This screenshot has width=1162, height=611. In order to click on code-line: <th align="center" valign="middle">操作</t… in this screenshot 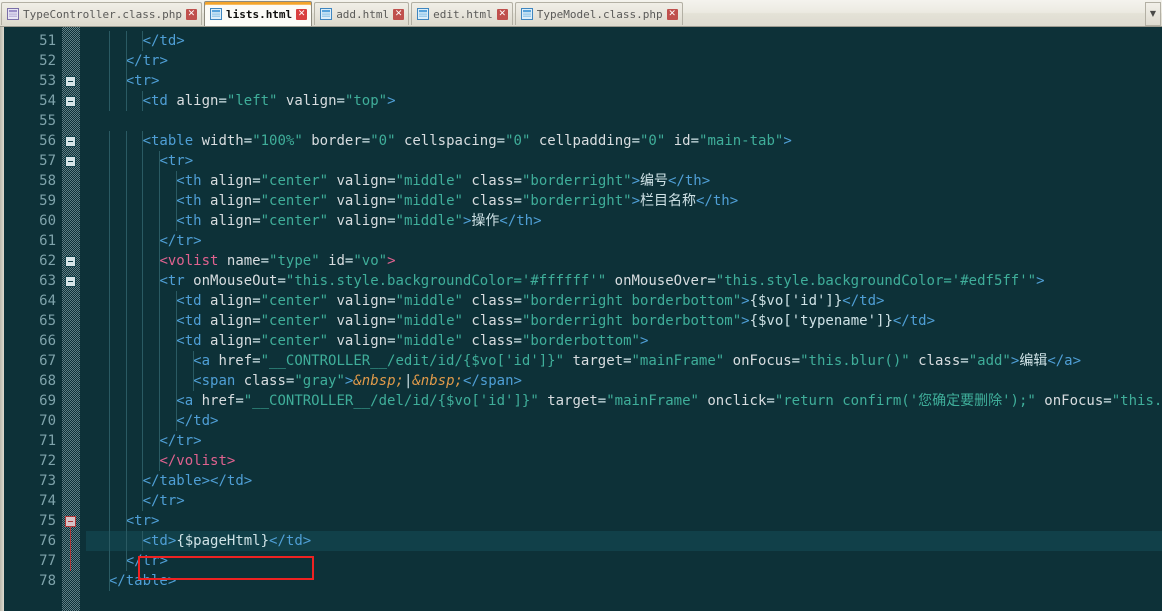, I will do `click(624, 221)`.